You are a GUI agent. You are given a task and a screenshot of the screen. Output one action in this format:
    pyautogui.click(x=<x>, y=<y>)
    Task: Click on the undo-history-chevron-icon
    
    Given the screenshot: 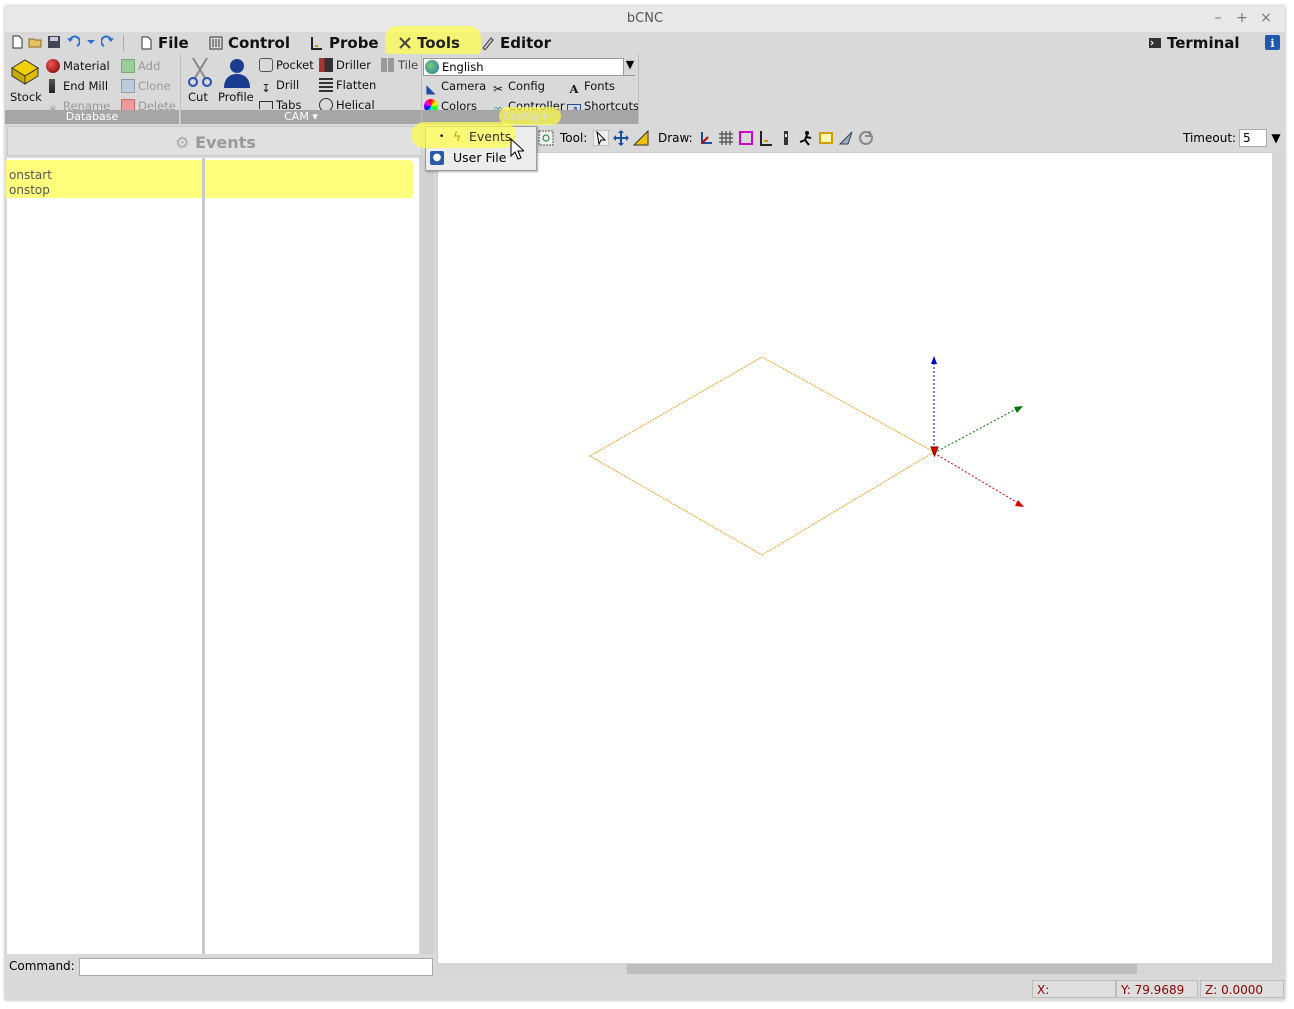 What is the action you would take?
    pyautogui.click(x=91, y=42)
    